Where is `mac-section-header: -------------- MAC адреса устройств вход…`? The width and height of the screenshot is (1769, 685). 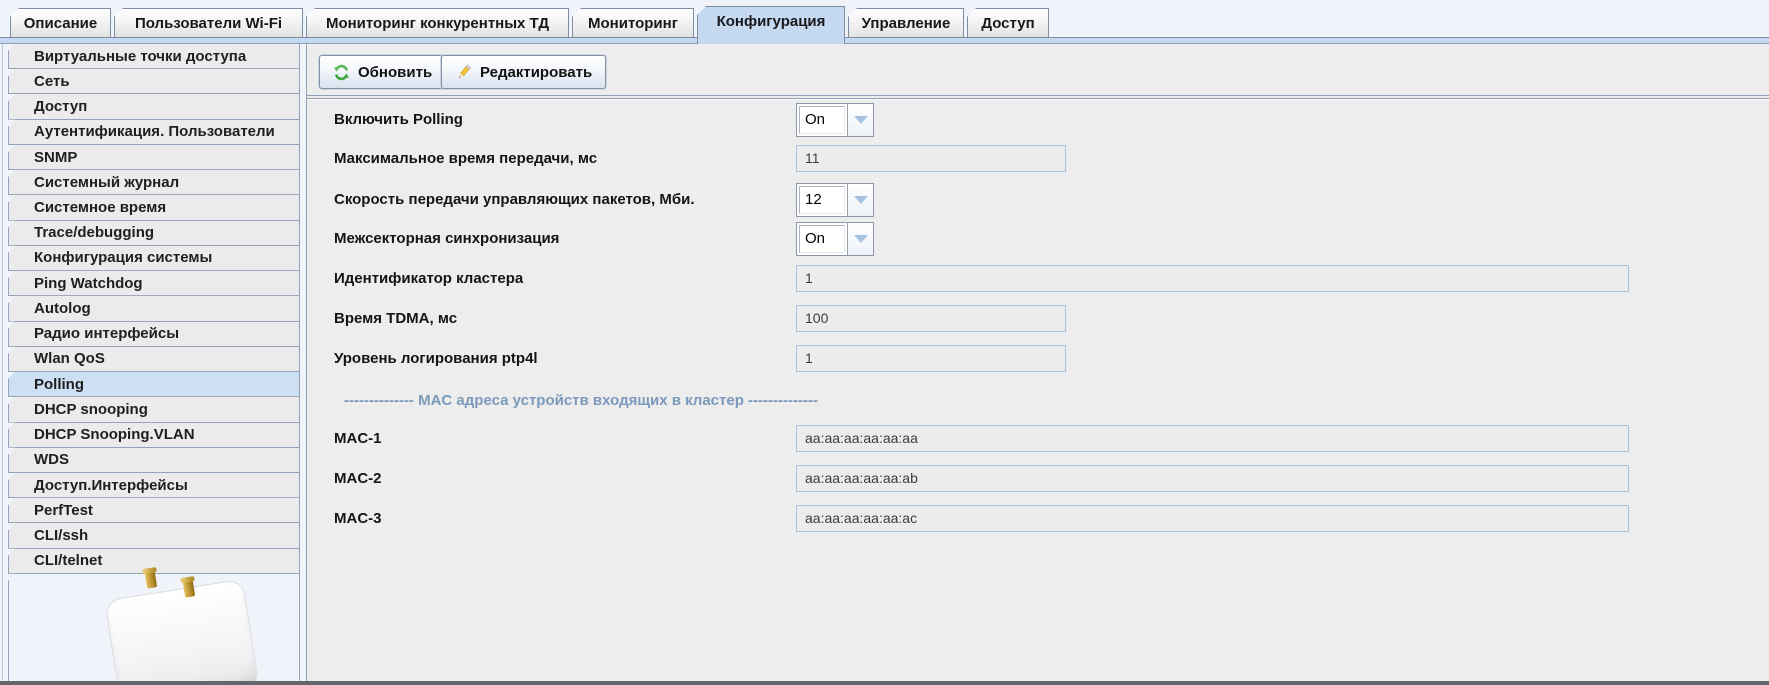
mac-section-header: -------------- MAC адреса устройств вход… is located at coordinates (581, 400).